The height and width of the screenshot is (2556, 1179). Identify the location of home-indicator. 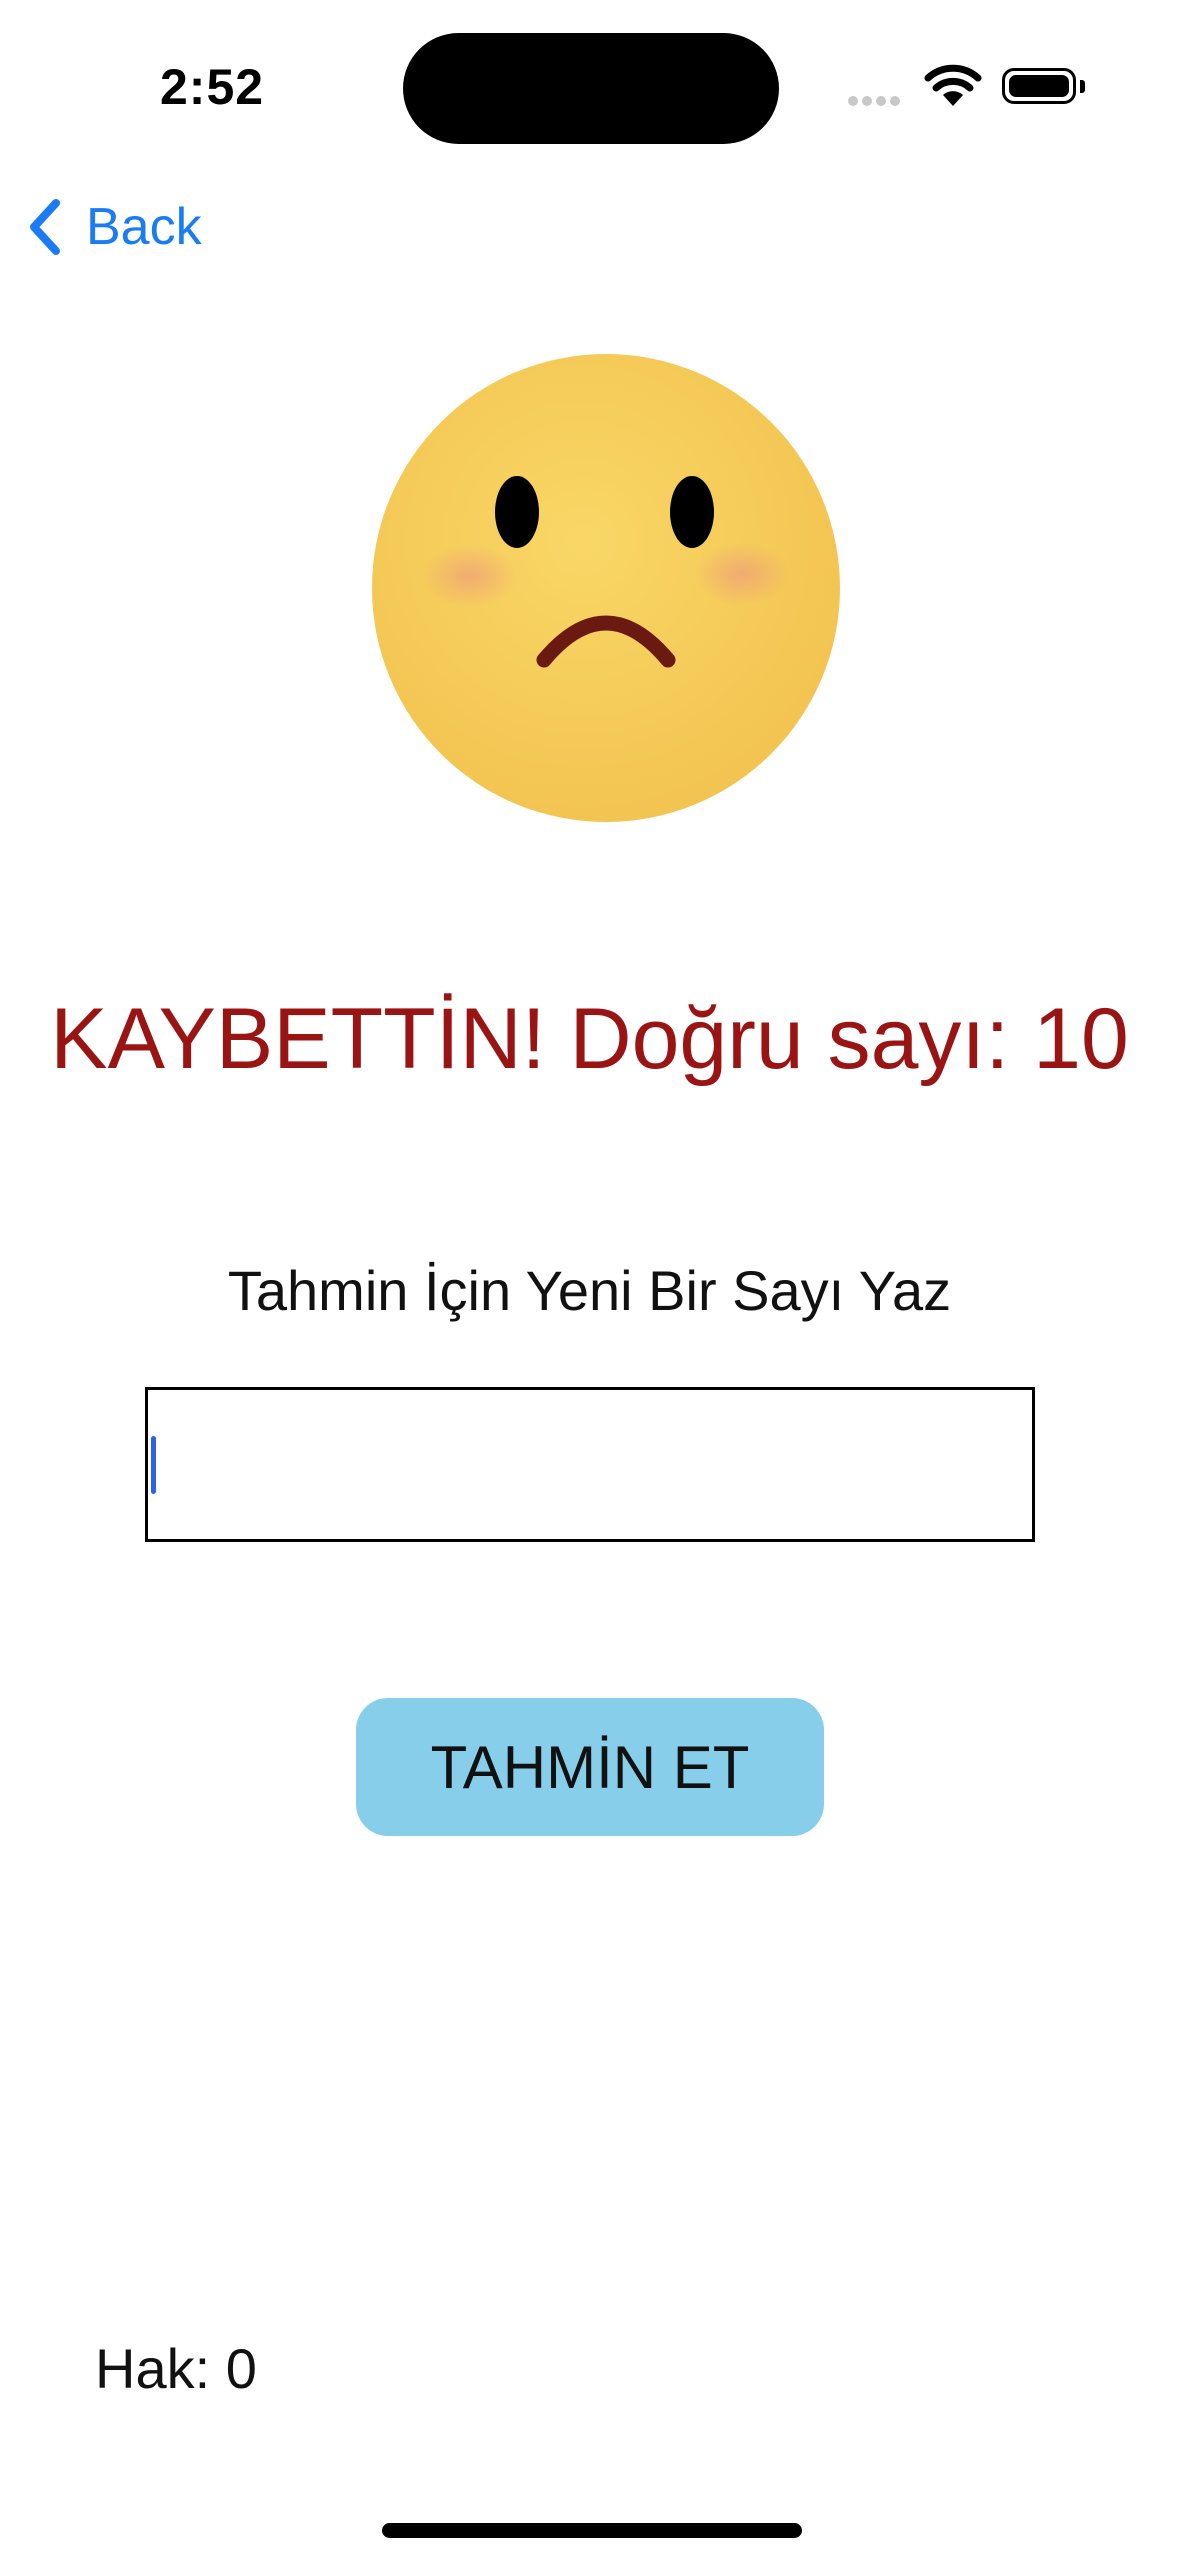
(592, 2530).